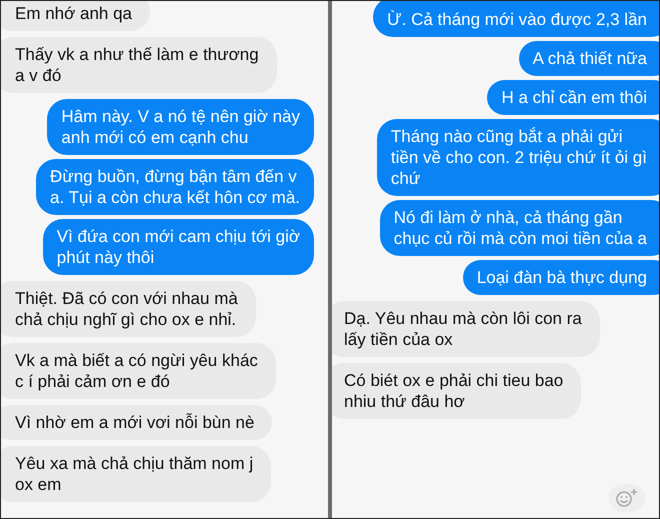 The width and height of the screenshot is (660, 519). I want to click on message-bubble: Dạ. Yêu nhau mà còn lôi con ra lấy tiền của ox, so click(466, 329).